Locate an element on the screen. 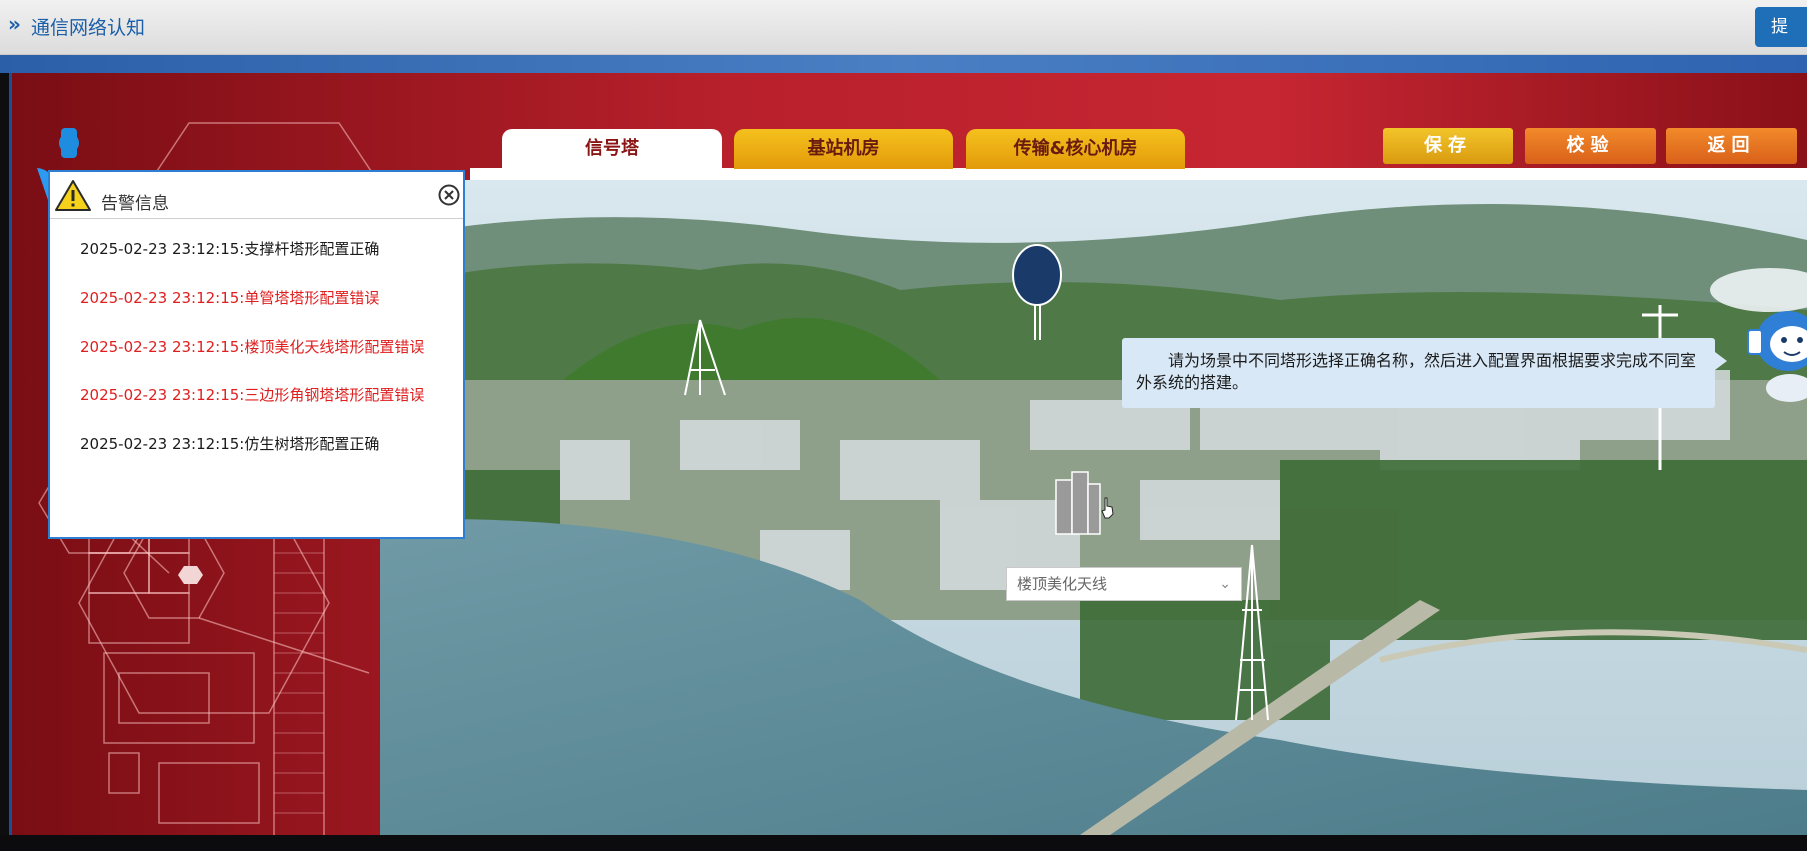 The width and height of the screenshot is (1807, 851). chevron-down-icon: ⌄ is located at coordinates (1225, 584).